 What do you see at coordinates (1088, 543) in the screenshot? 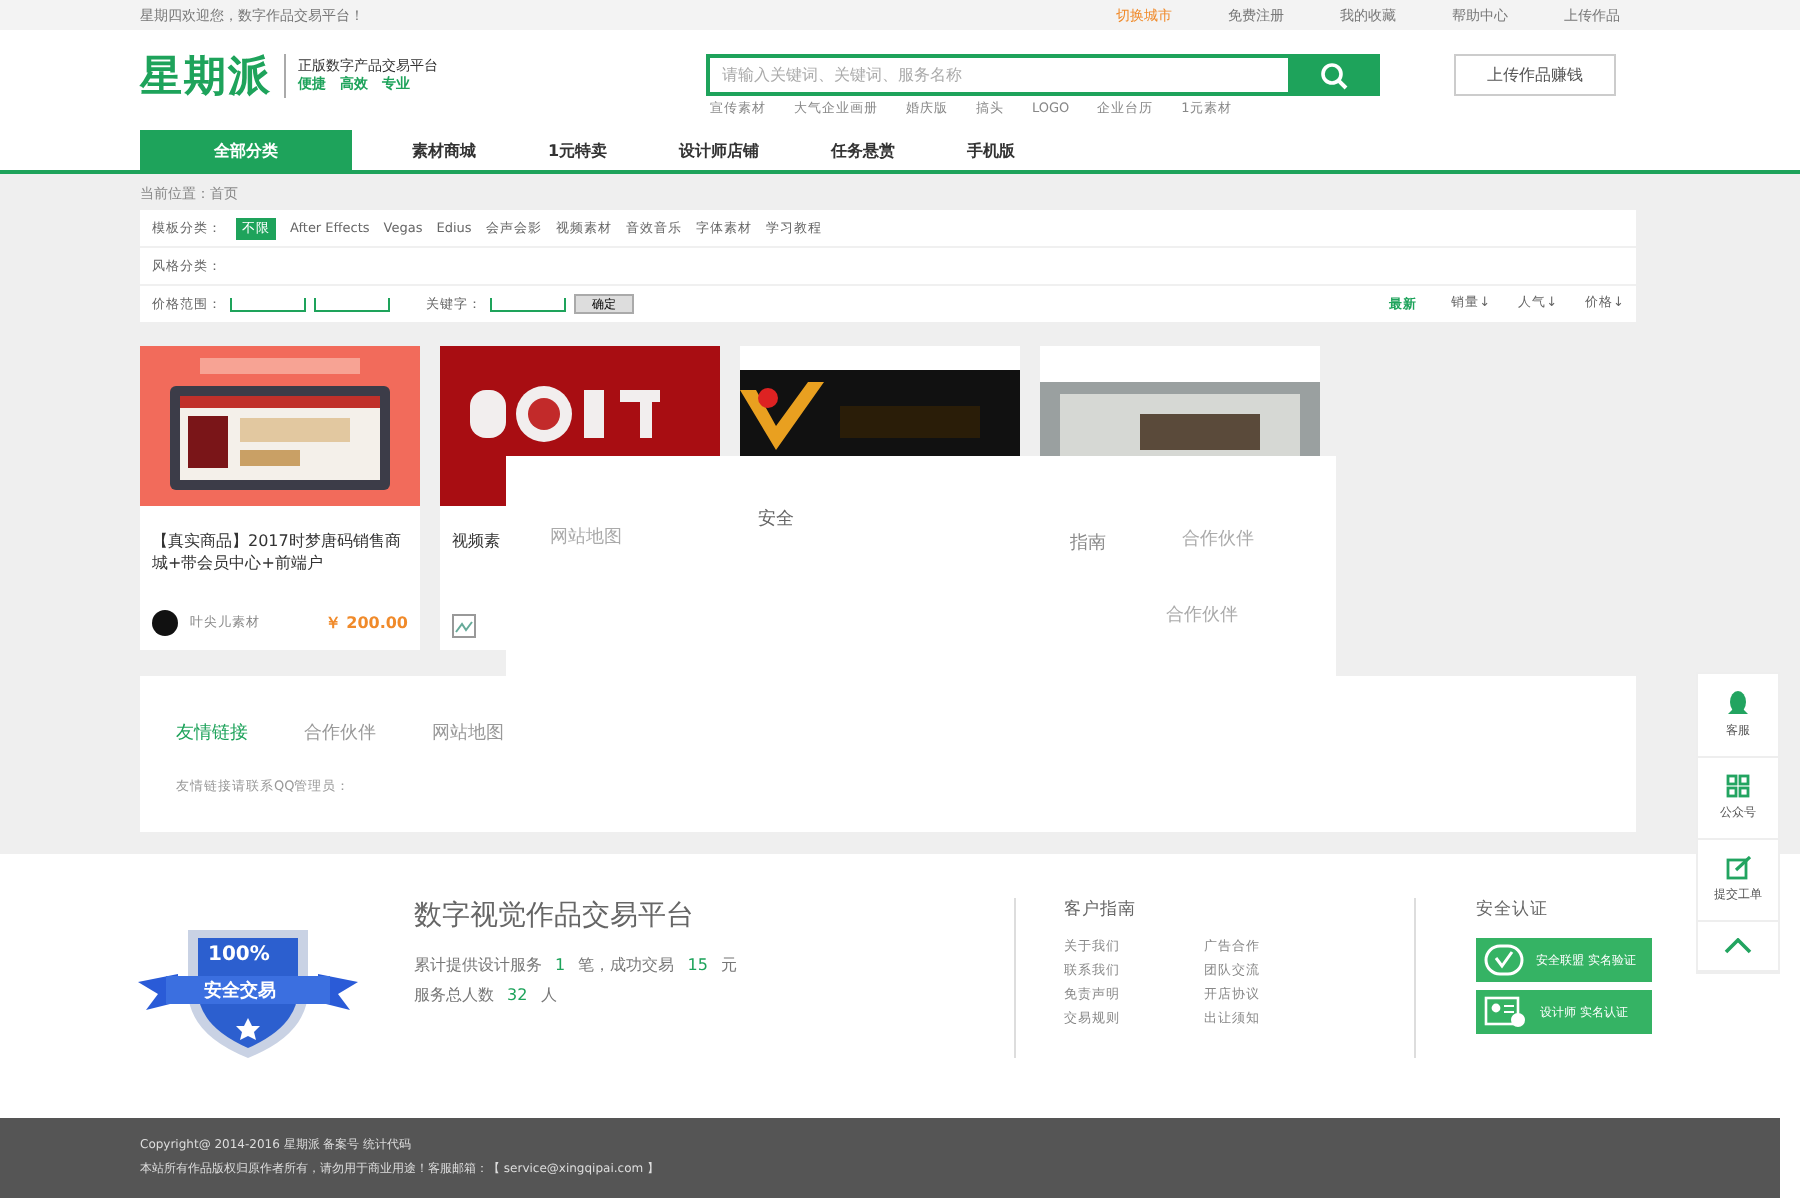
I see `overlay-text: 指南` at bounding box center [1088, 543].